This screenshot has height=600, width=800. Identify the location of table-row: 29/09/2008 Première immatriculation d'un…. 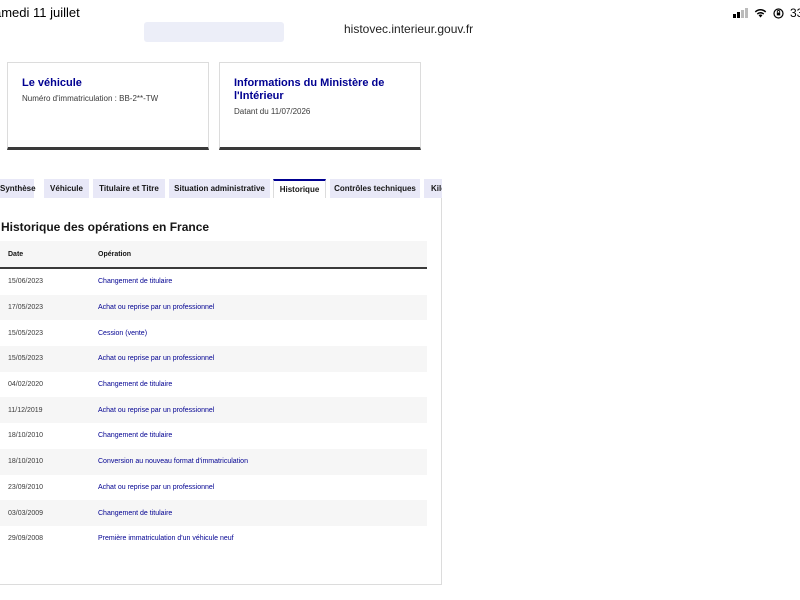
(213, 539).